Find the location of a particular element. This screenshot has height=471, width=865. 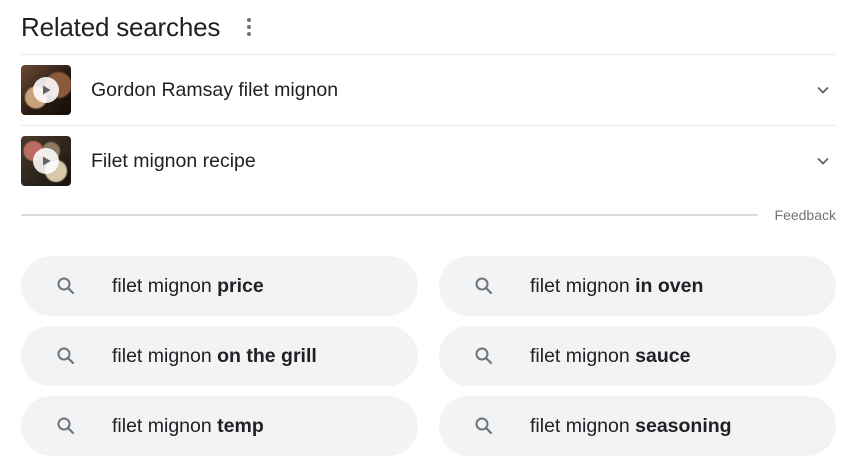

related-item-filet-mignon-recipe: Filet mignon recipe is located at coordinates (428, 160).